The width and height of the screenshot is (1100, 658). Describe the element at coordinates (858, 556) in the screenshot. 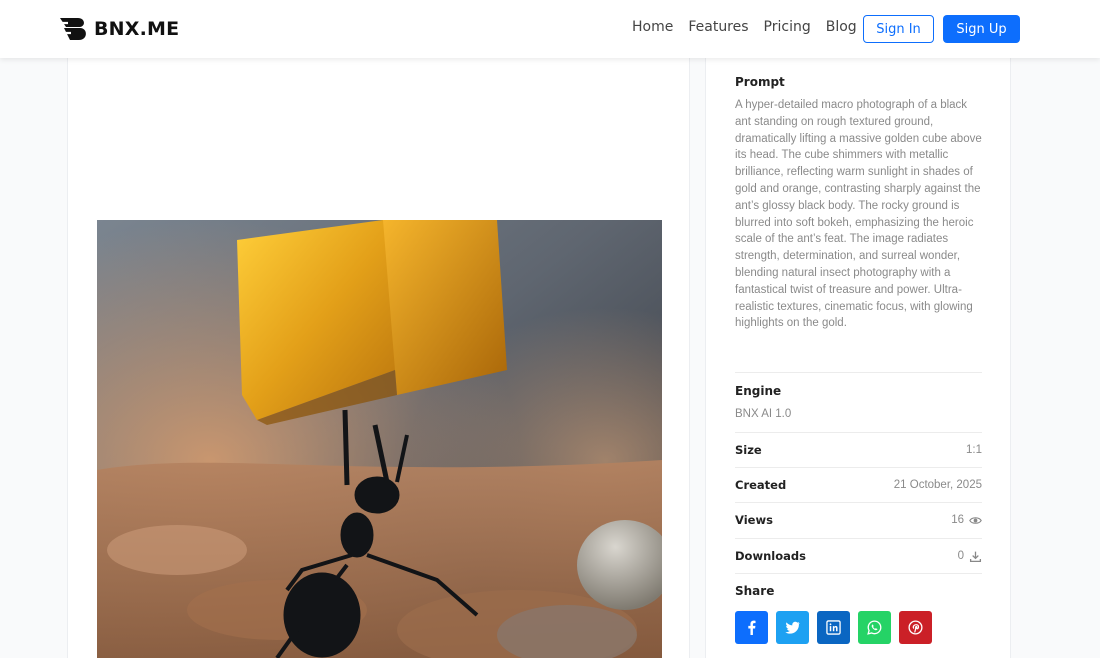

I see `downloads-row: Downloads 0` at that location.